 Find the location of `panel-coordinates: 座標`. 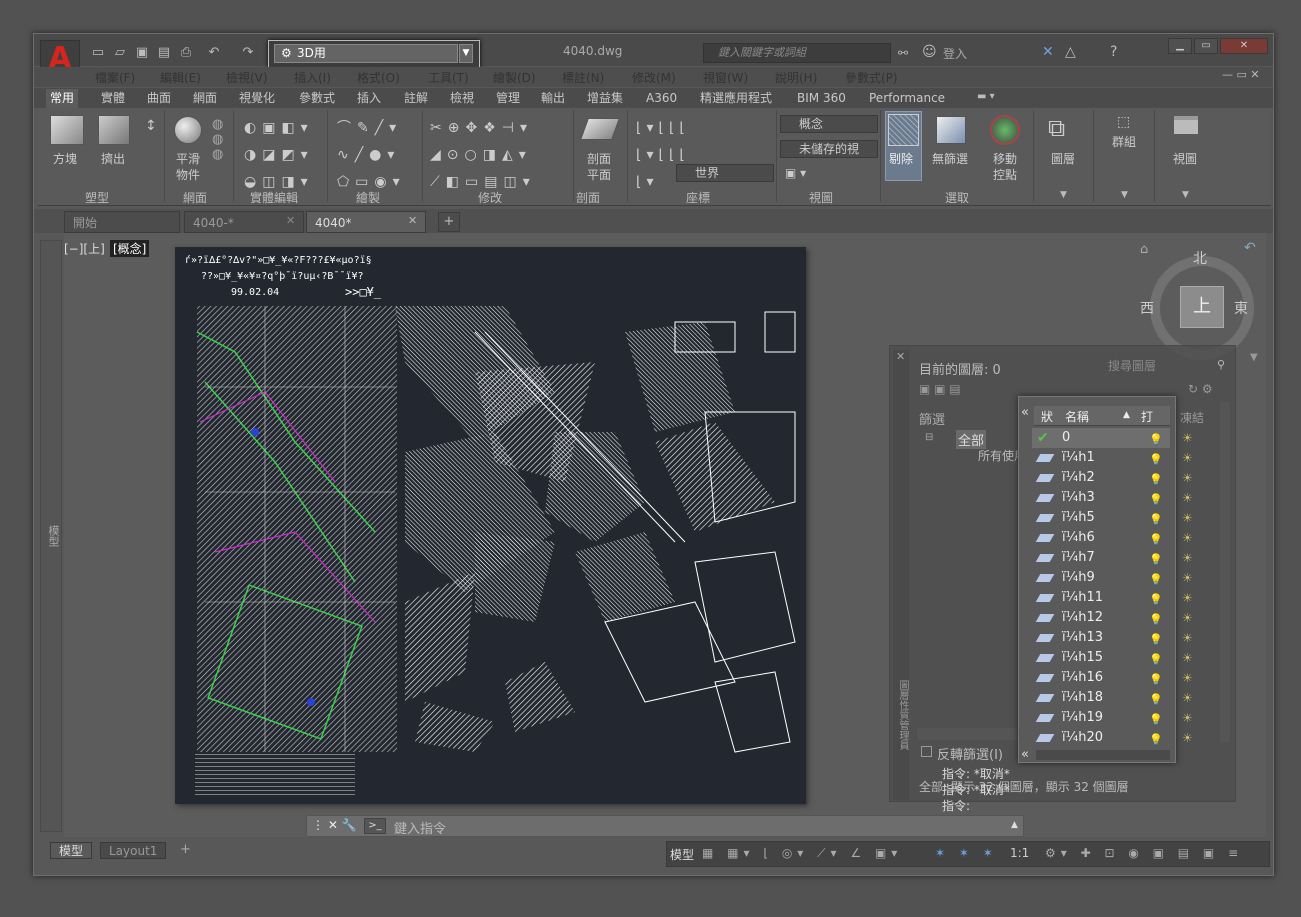

panel-coordinates: 座標 is located at coordinates (698, 197).